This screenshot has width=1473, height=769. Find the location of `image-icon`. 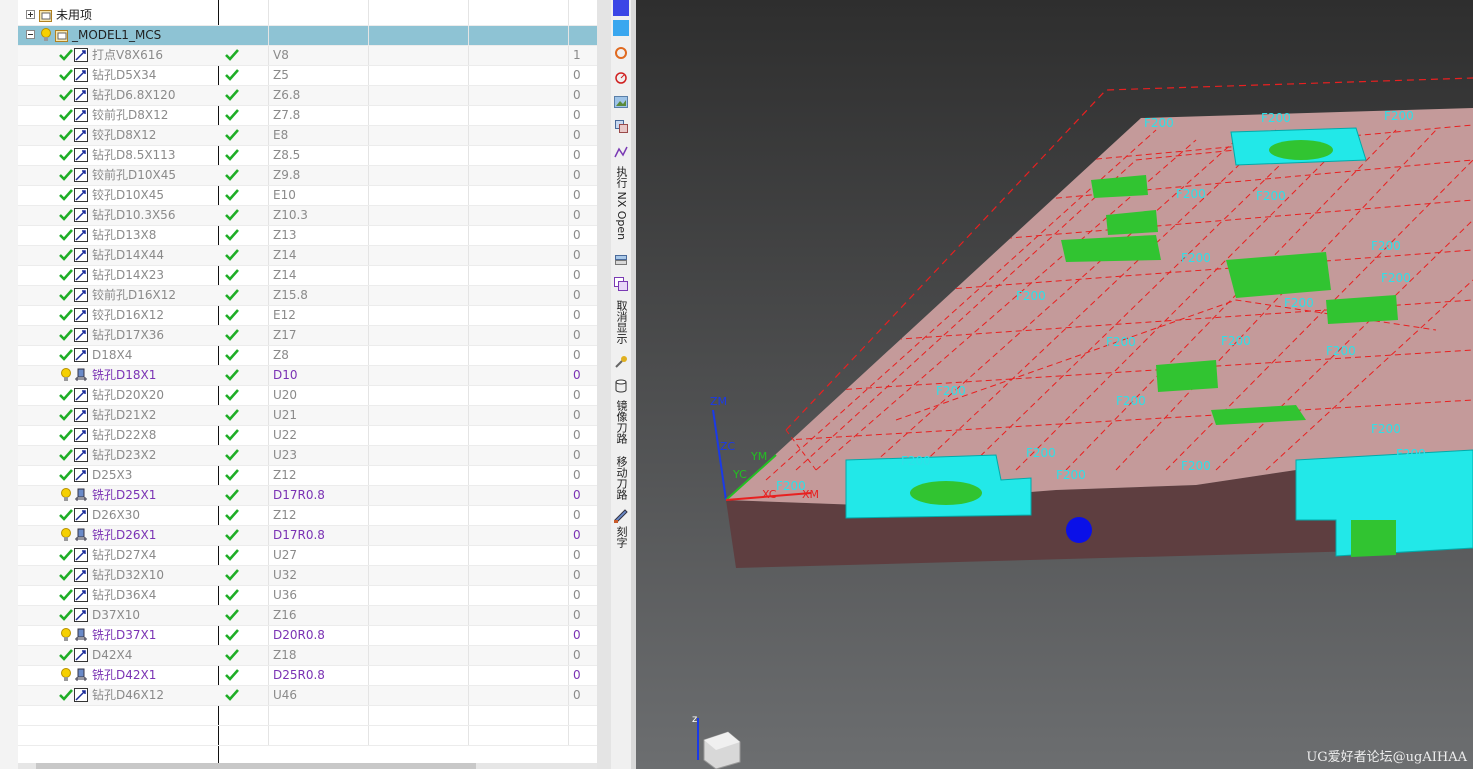

image-icon is located at coordinates (621, 102).